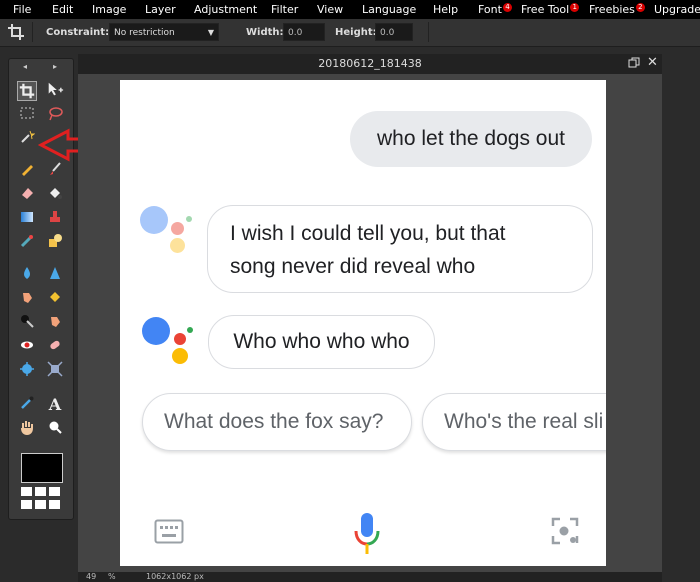 This screenshot has height=582, width=700. I want to click on menu-file: File, so click(22, 9).